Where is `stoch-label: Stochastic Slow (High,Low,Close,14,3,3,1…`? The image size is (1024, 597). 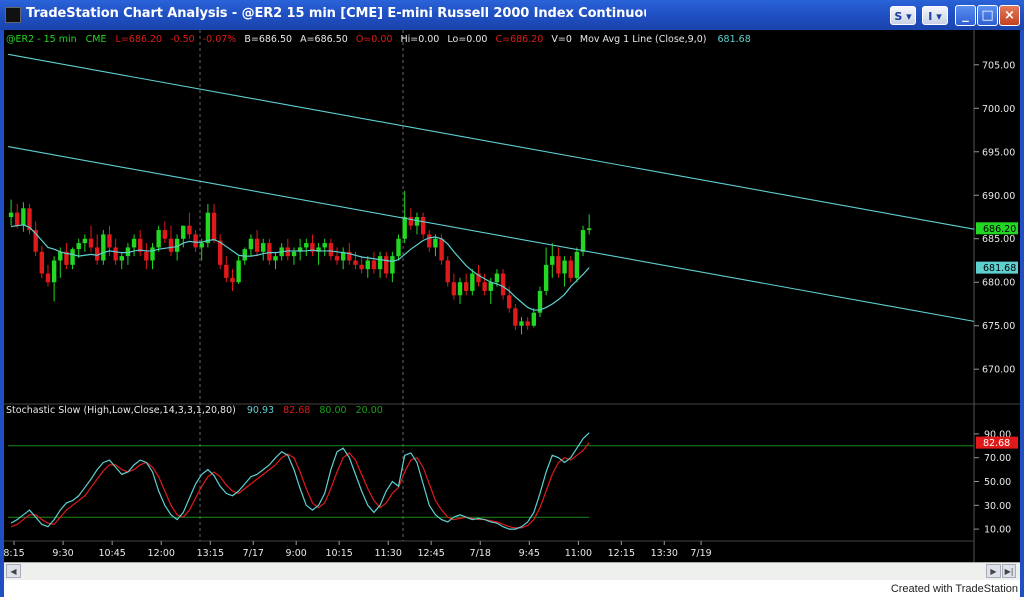 stoch-label: Stochastic Slow (High,Low,Close,14,3,3,1… is located at coordinates (121, 410).